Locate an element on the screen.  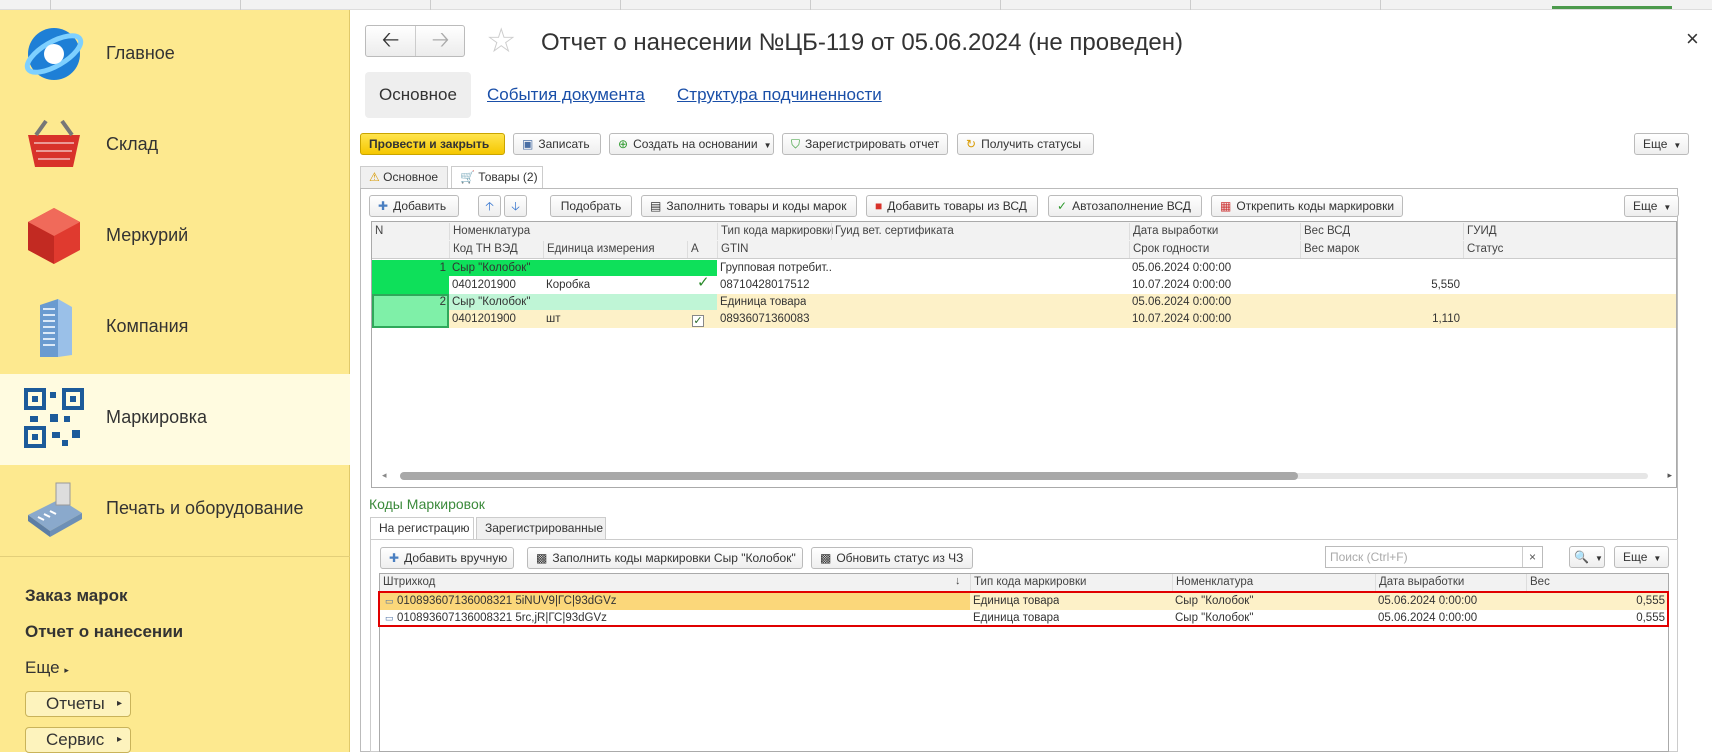
goods-more-button: Еще ▼ is located at coordinates (1651, 206).